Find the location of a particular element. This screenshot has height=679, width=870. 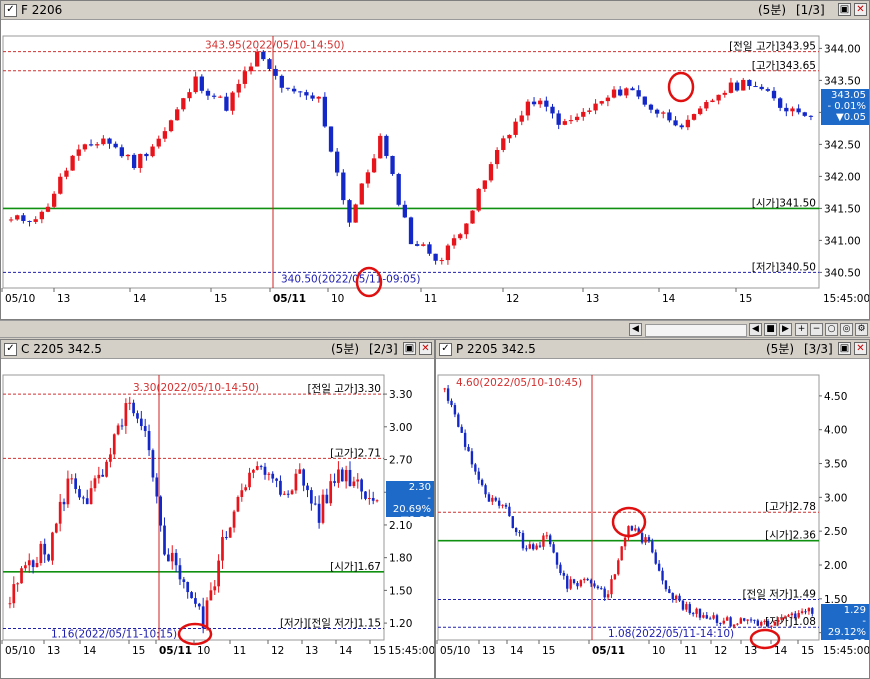

price-annotation: 3.30(2022/05/10-14:50) is located at coordinates (196, 388).